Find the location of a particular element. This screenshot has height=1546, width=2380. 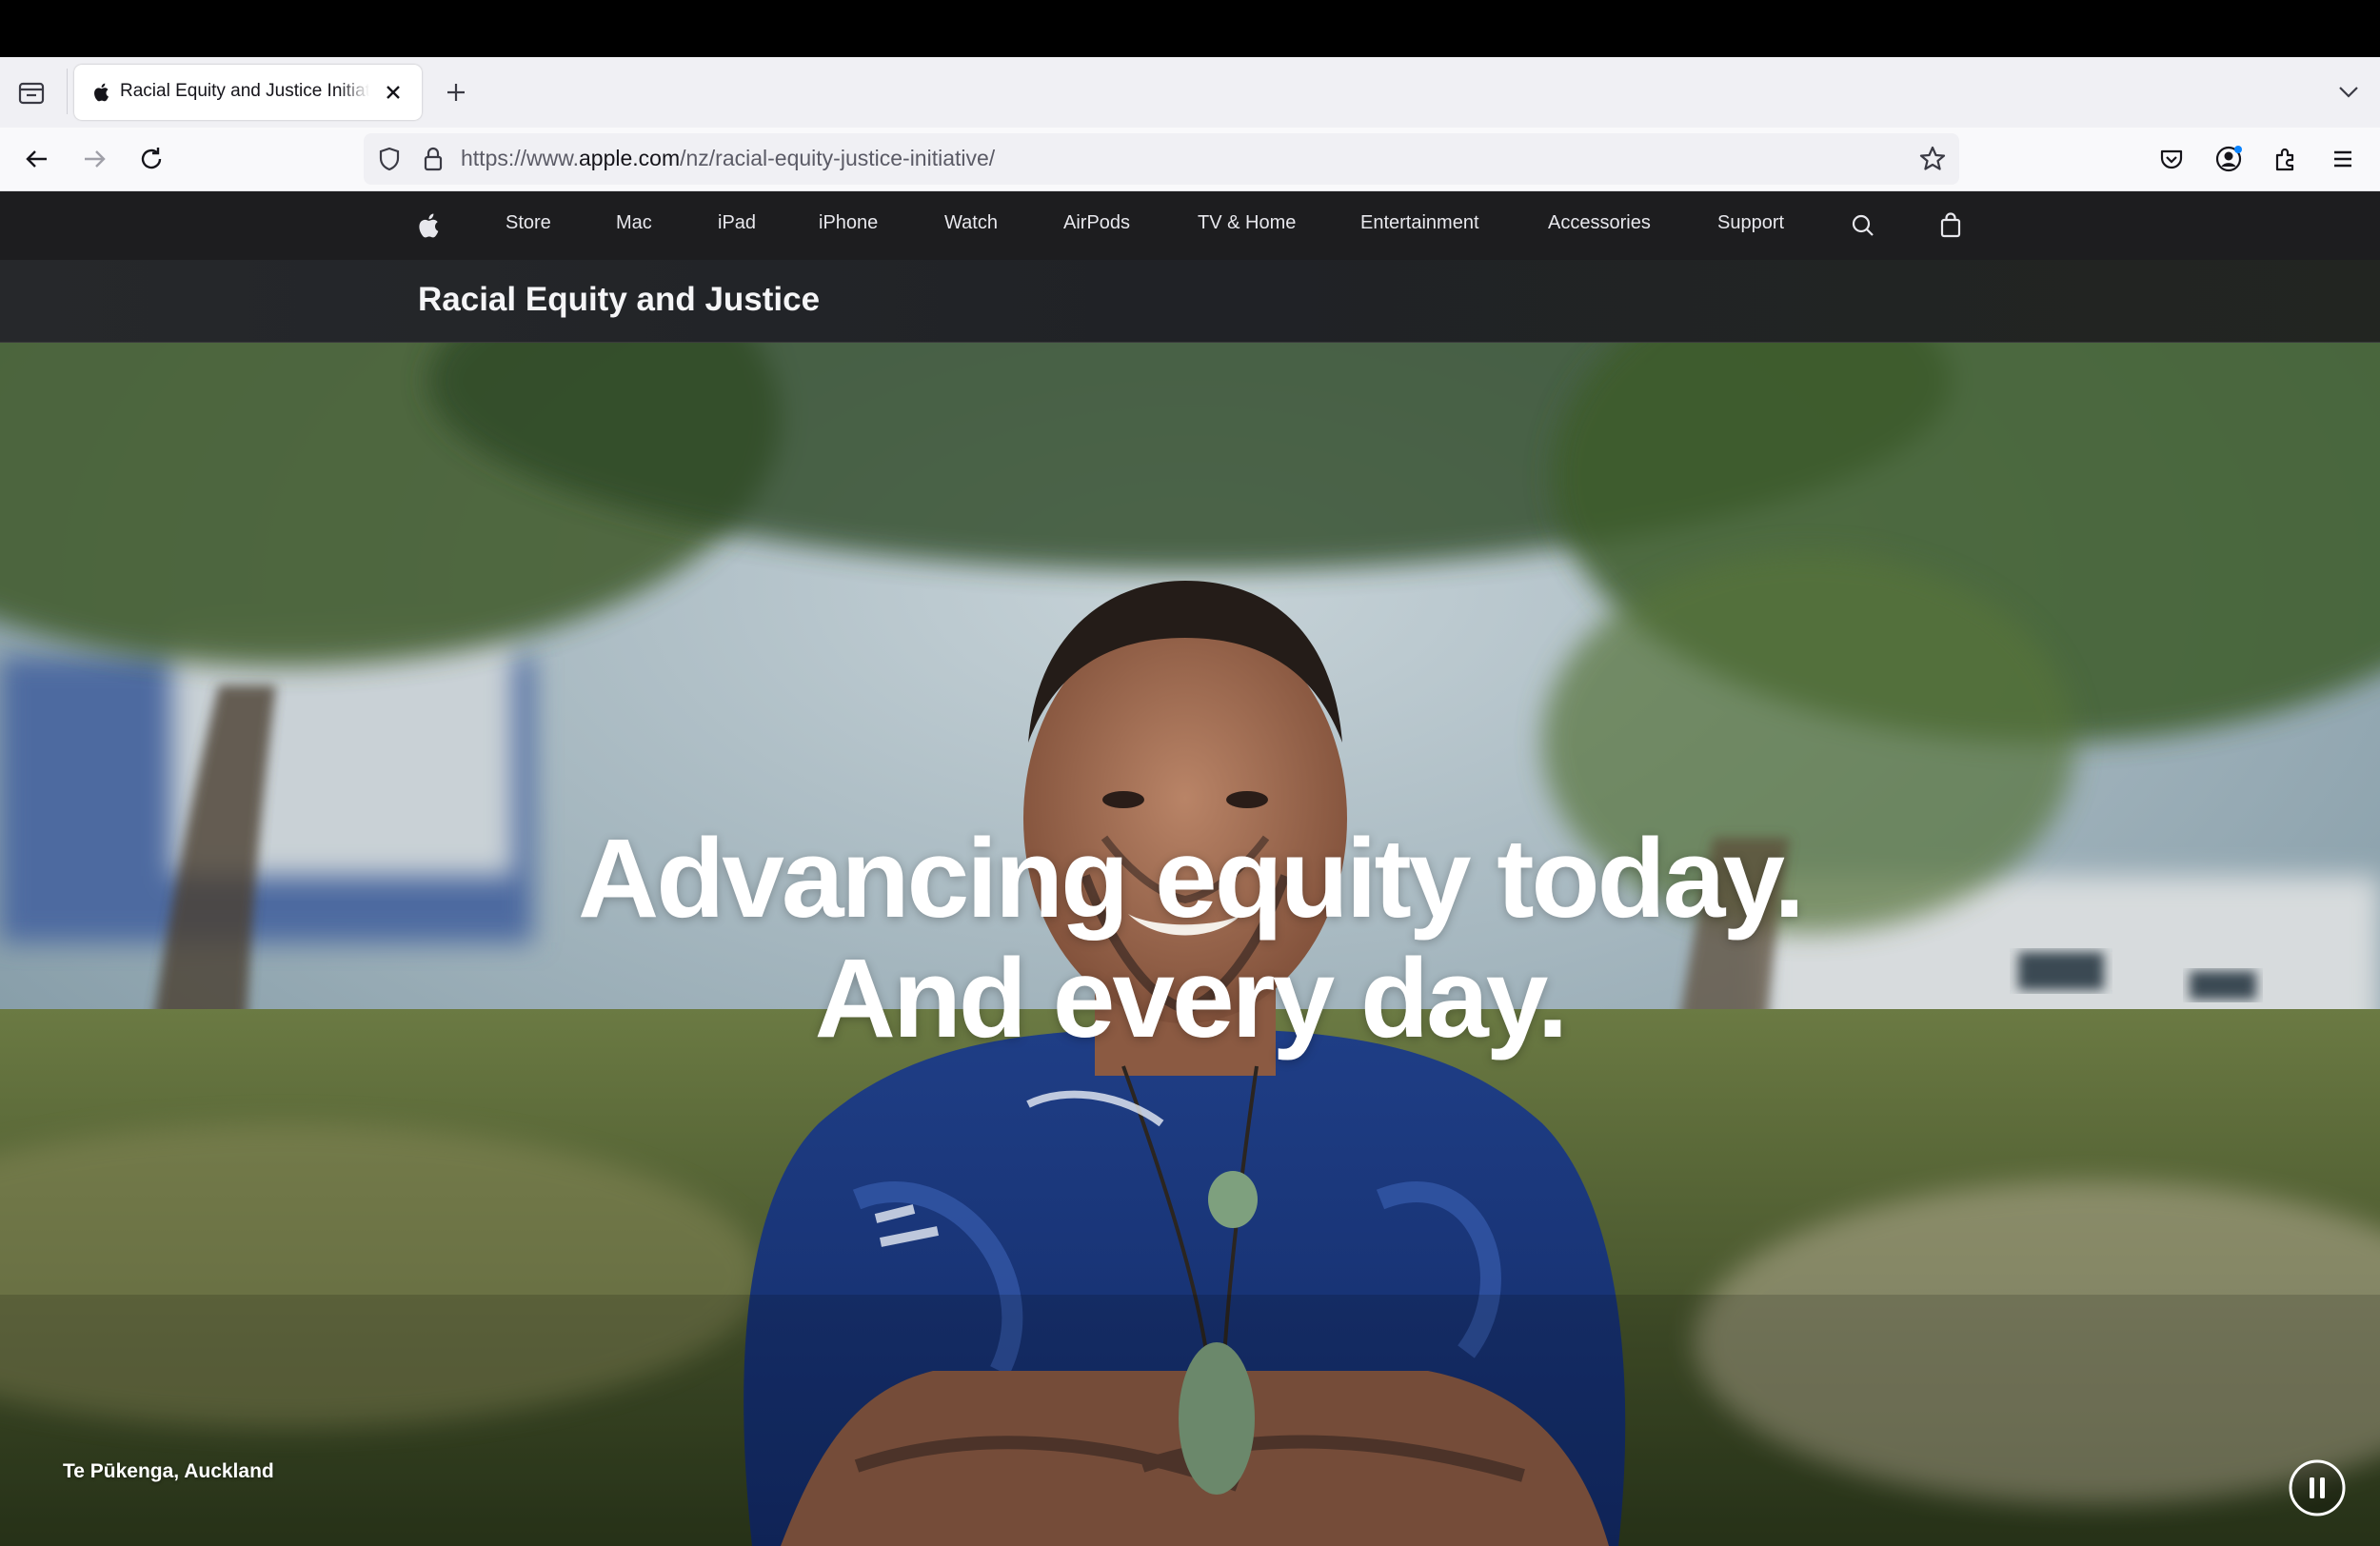

tab-list-icon is located at coordinates (31, 92).